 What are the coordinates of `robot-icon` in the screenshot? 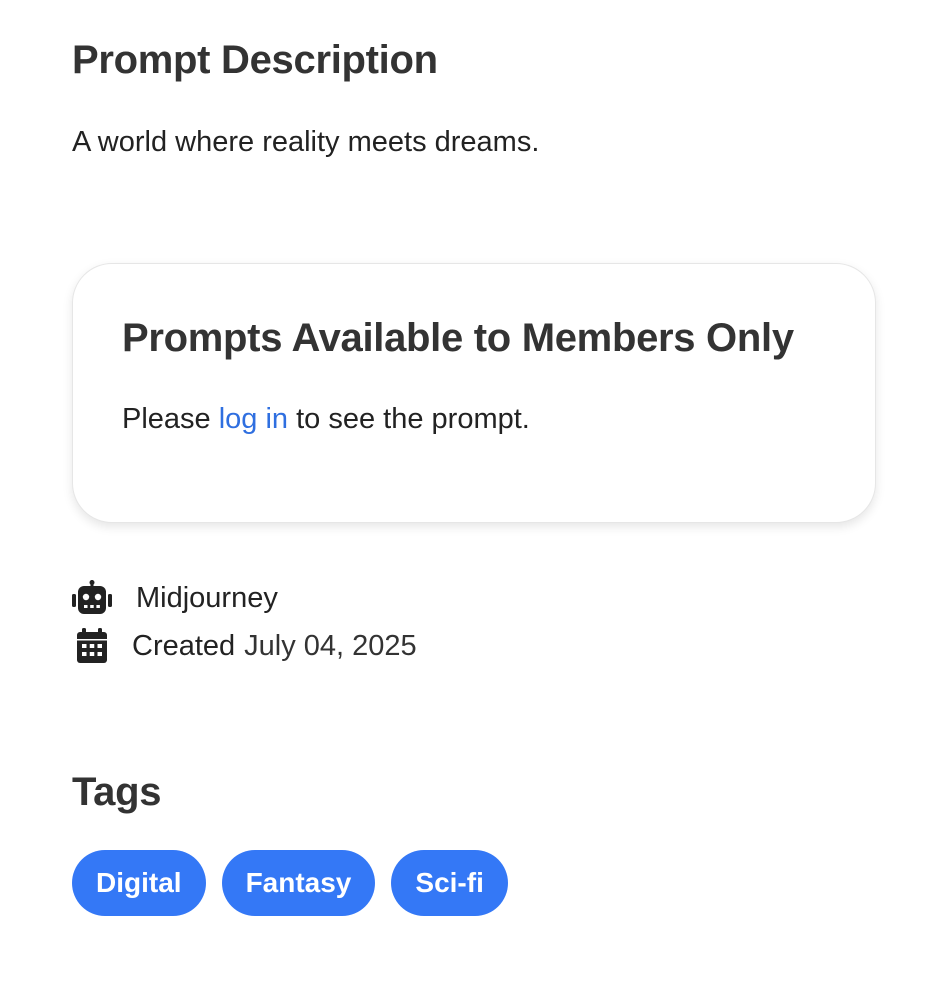 It's located at (92, 598).